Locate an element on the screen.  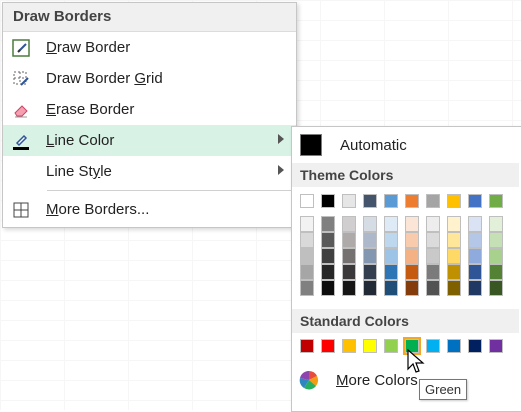
draw-border-grid-icon is located at coordinates (21, 79).